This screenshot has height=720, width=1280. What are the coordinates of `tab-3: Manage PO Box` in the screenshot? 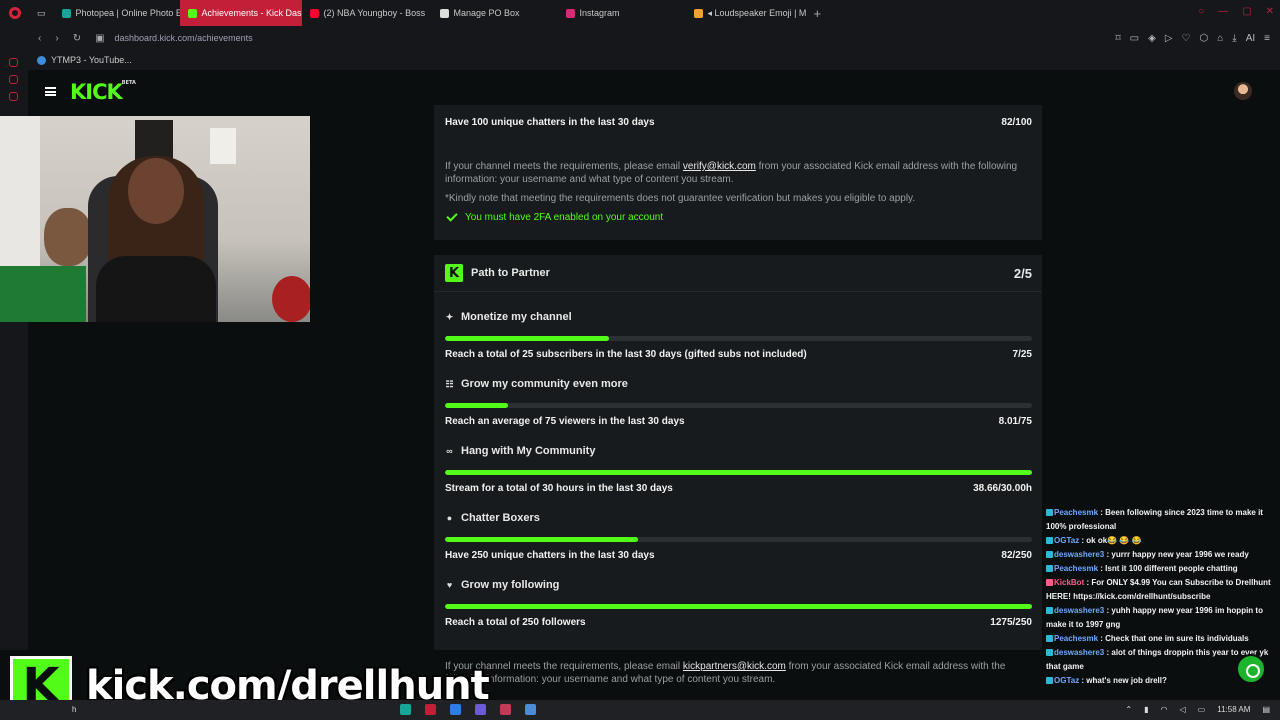 It's located at (495, 13).